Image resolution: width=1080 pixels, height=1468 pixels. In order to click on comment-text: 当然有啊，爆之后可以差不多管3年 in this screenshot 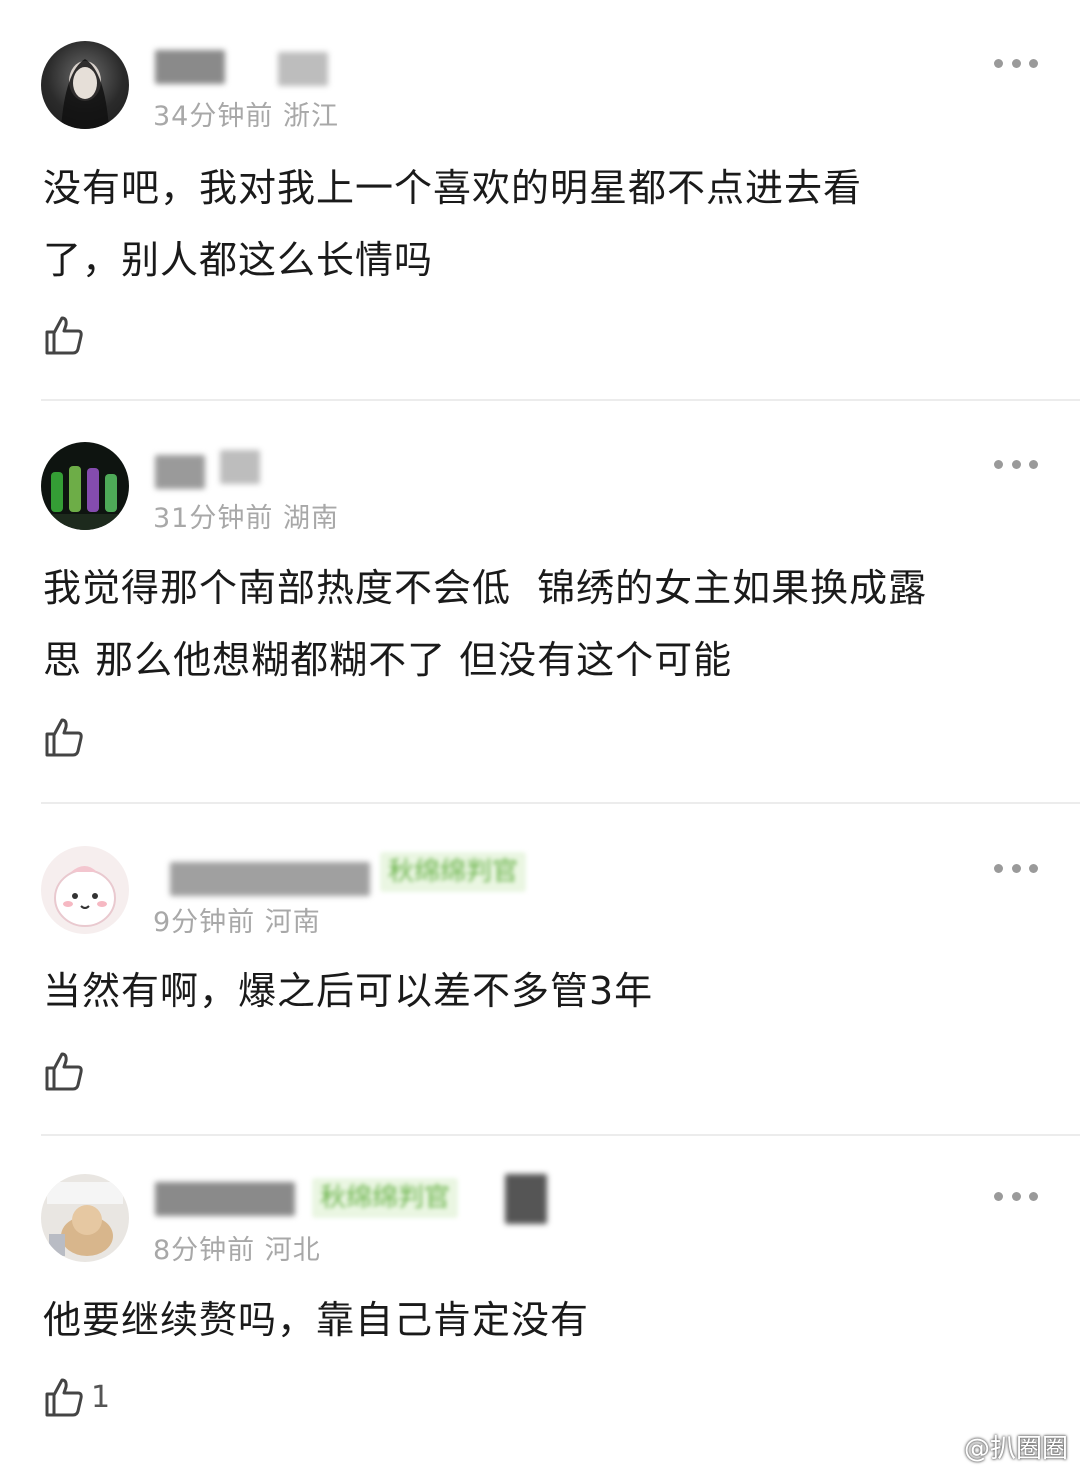, I will do `click(348, 991)`.